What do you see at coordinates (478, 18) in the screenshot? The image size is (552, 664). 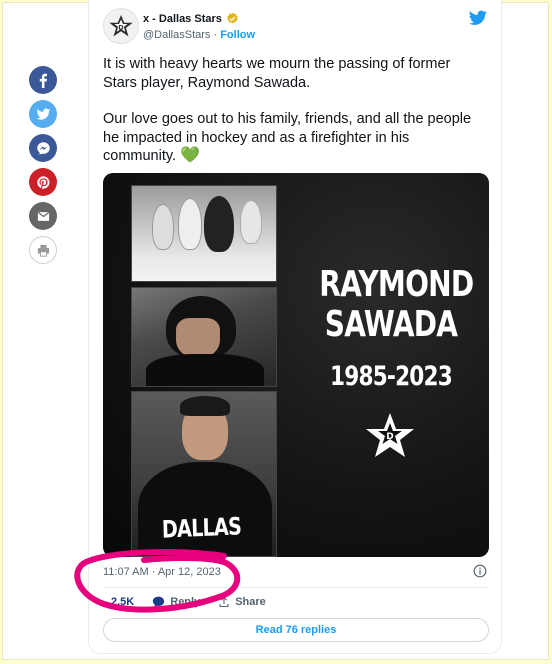 I see `twitter-logo-icon` at bounding box center [478, 18].